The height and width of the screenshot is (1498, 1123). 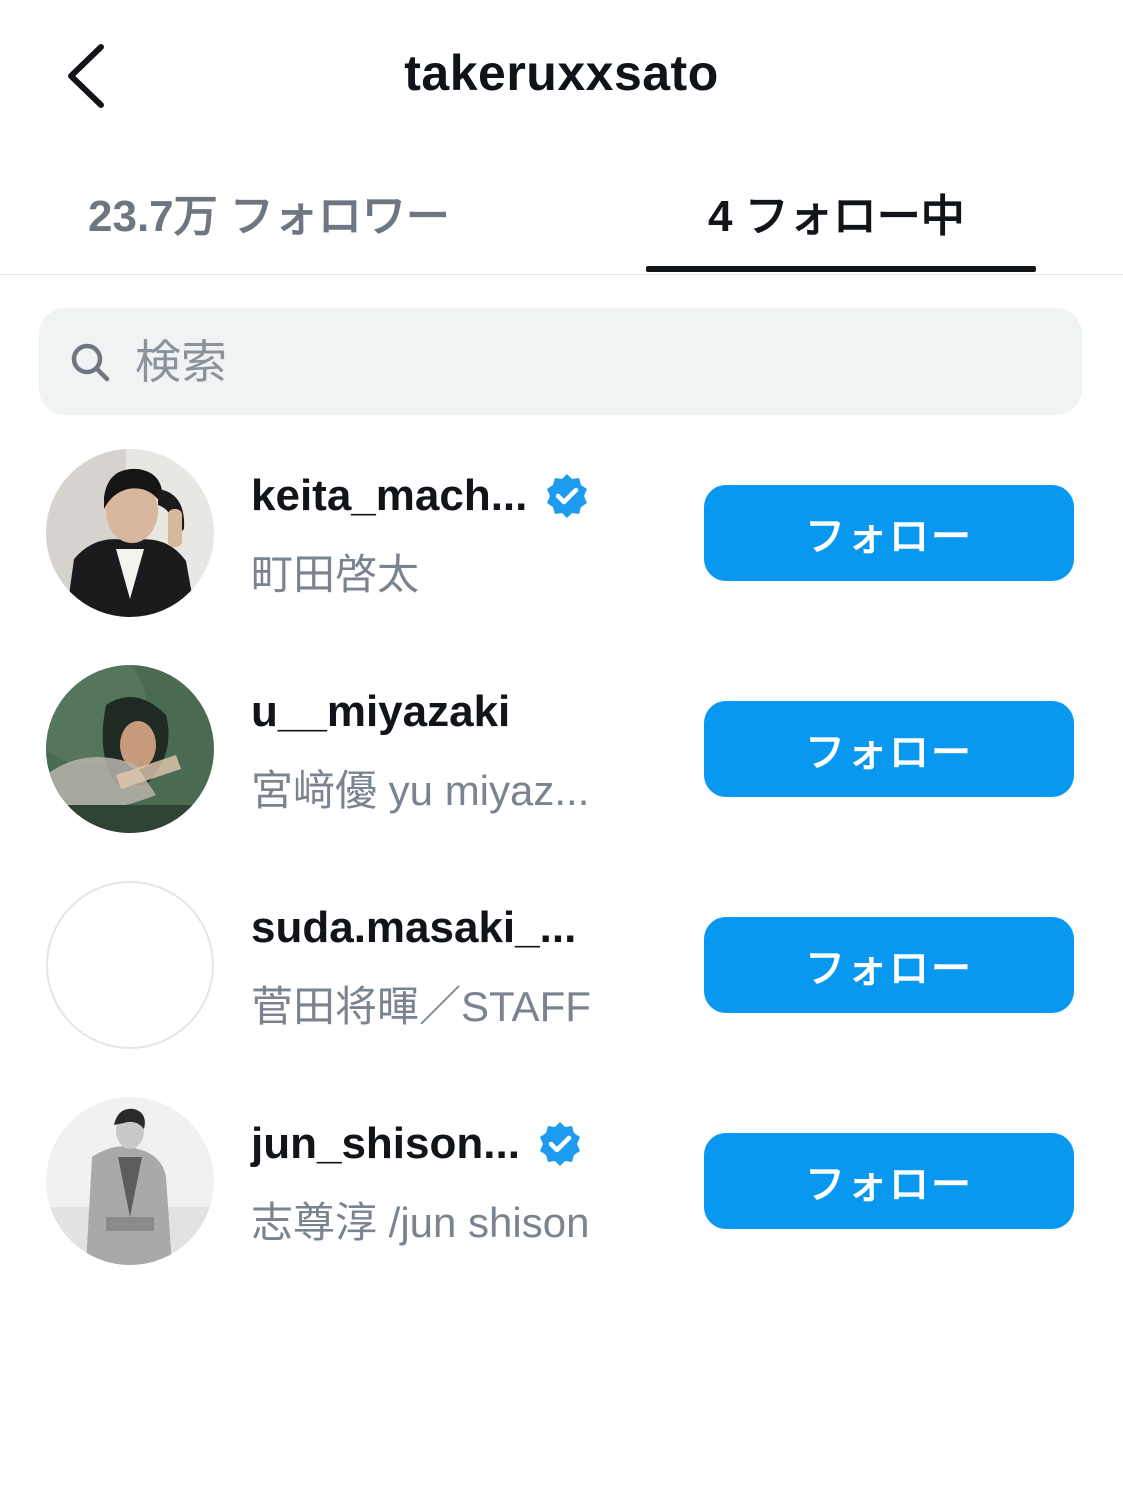 What do you see at coordinates (575, 361) in the screenshot?
I see `search-input` at bounding box center [575, 361].